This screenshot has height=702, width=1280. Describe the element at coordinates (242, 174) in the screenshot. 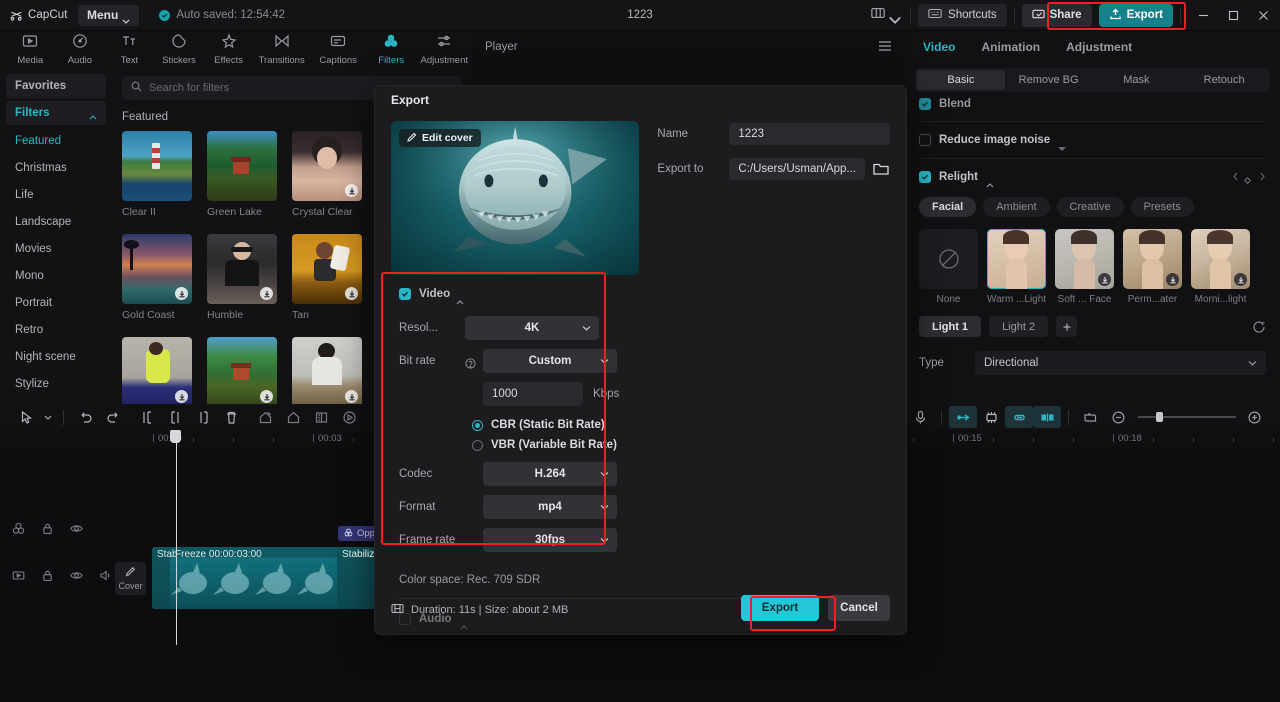

I see `filter-item: Green Lake` at that location.